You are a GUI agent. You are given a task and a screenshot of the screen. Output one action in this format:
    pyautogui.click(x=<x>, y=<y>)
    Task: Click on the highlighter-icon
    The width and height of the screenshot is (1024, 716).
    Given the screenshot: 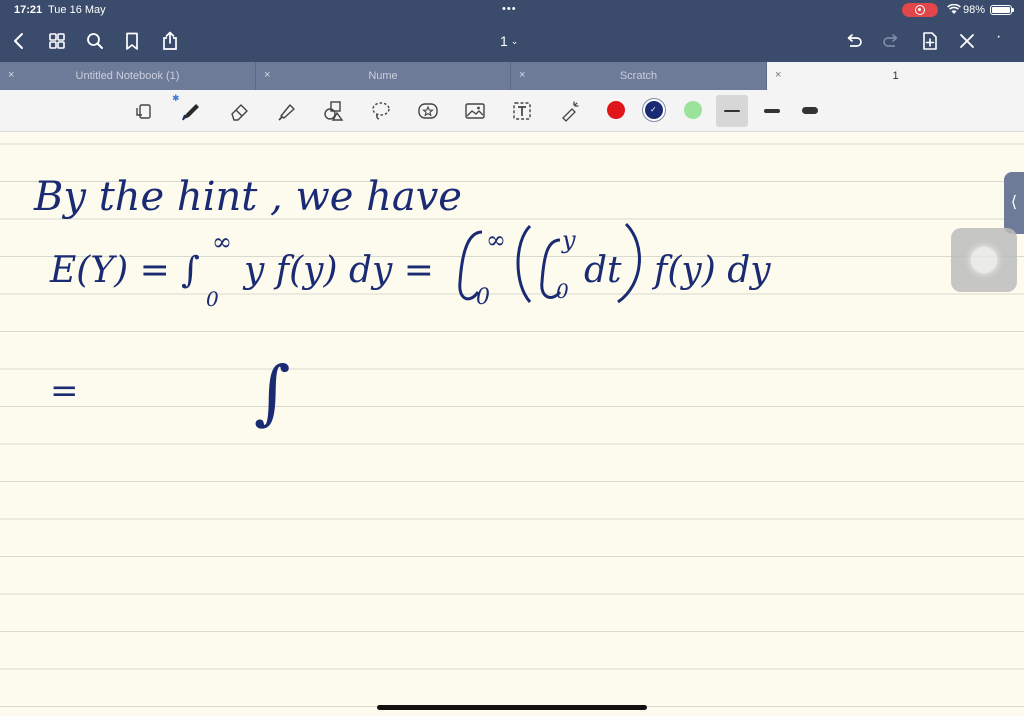 What is the action you would take?
    pyautogui.click(x=287, y=111)
    